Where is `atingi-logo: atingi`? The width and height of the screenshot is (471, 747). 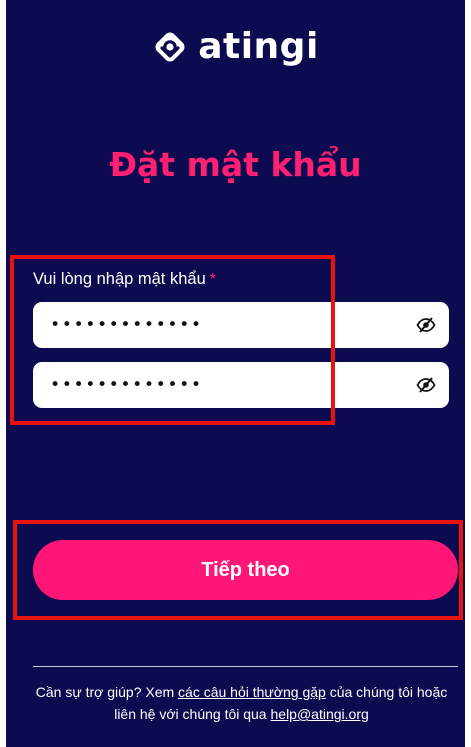 atingi-logo: atingi is located at coordinates (235, 46).